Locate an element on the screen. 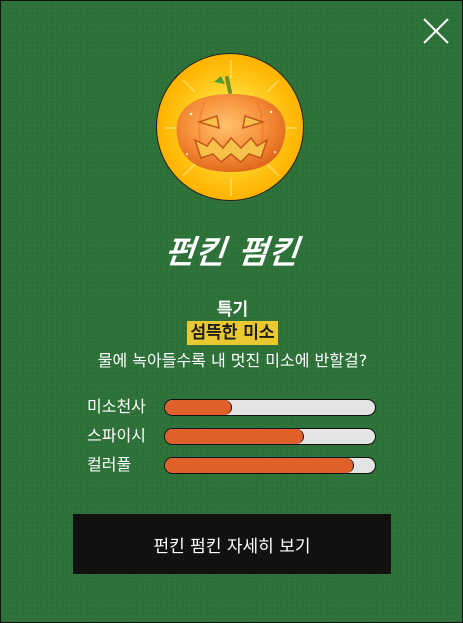 Image resolution: width=463 pixels, height=623 pixels. jack-o-lantern-icon is located at coordinates (230, 127).